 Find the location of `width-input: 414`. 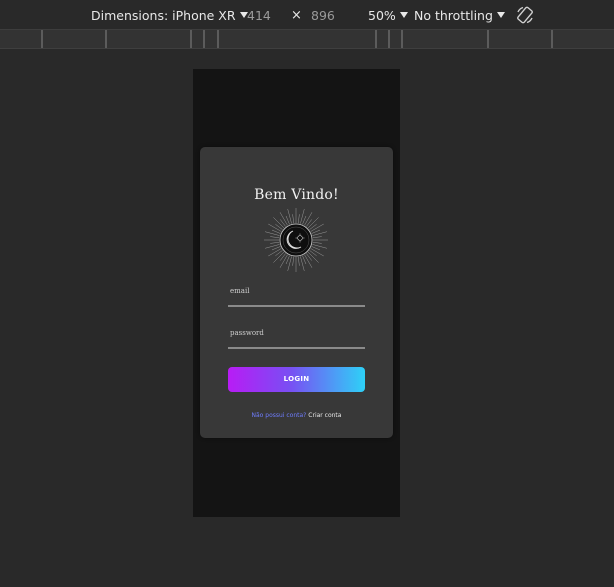

width-input: 414 is located at coordinates (259, 14).